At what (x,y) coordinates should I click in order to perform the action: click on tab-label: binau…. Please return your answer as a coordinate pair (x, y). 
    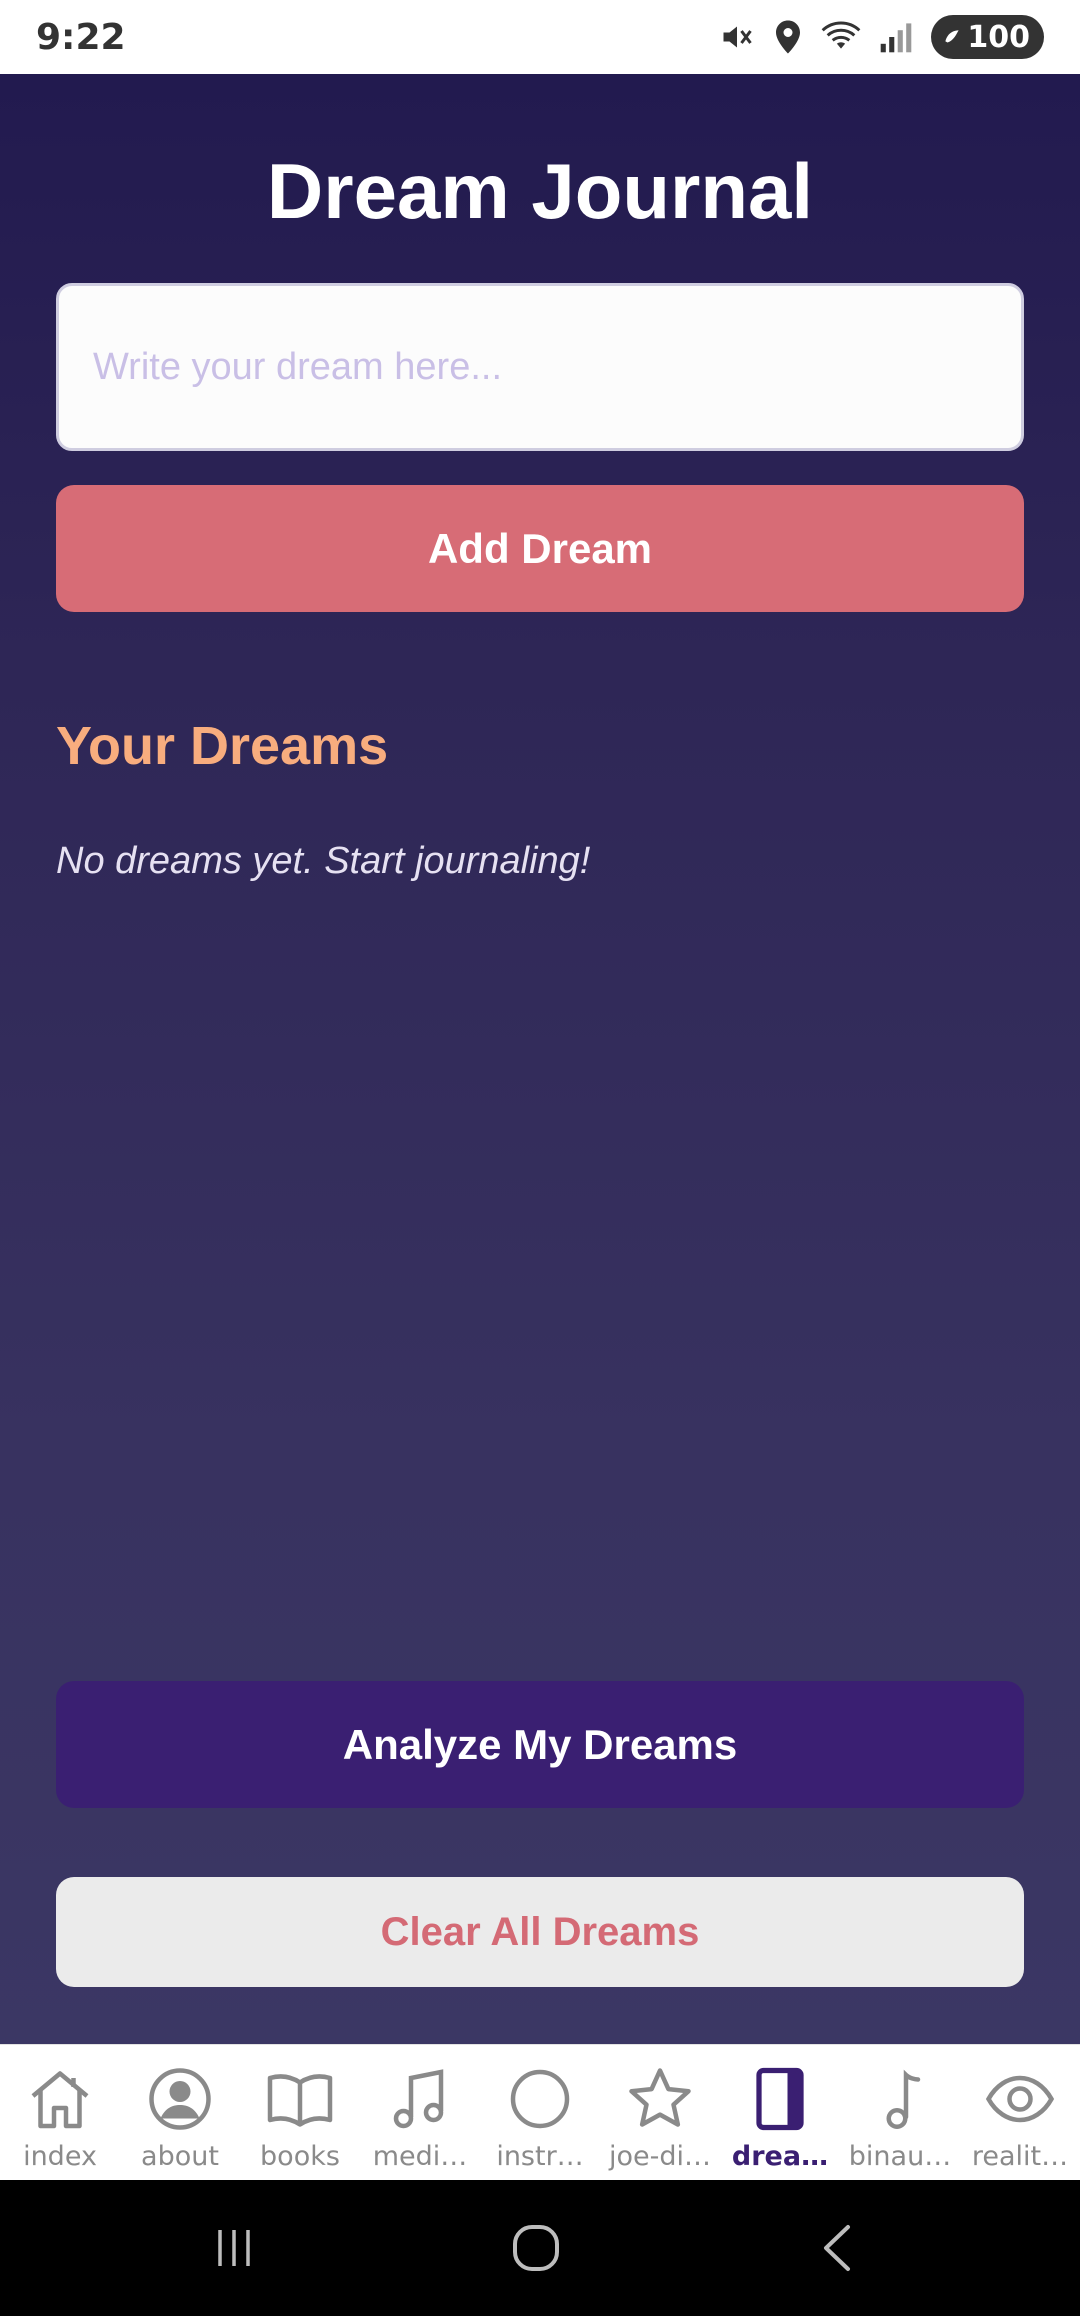
    Looking at the image, I should click on (900, 2156).